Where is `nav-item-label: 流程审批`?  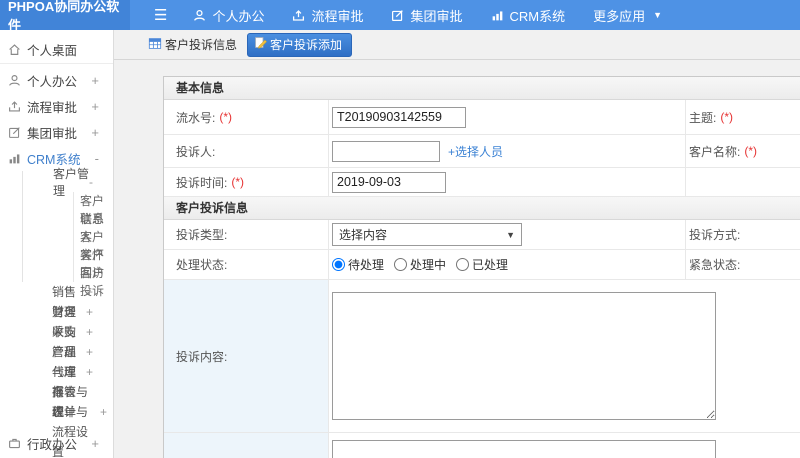 nav-item-label: 流程审批 is located at coordinates (337, 16).